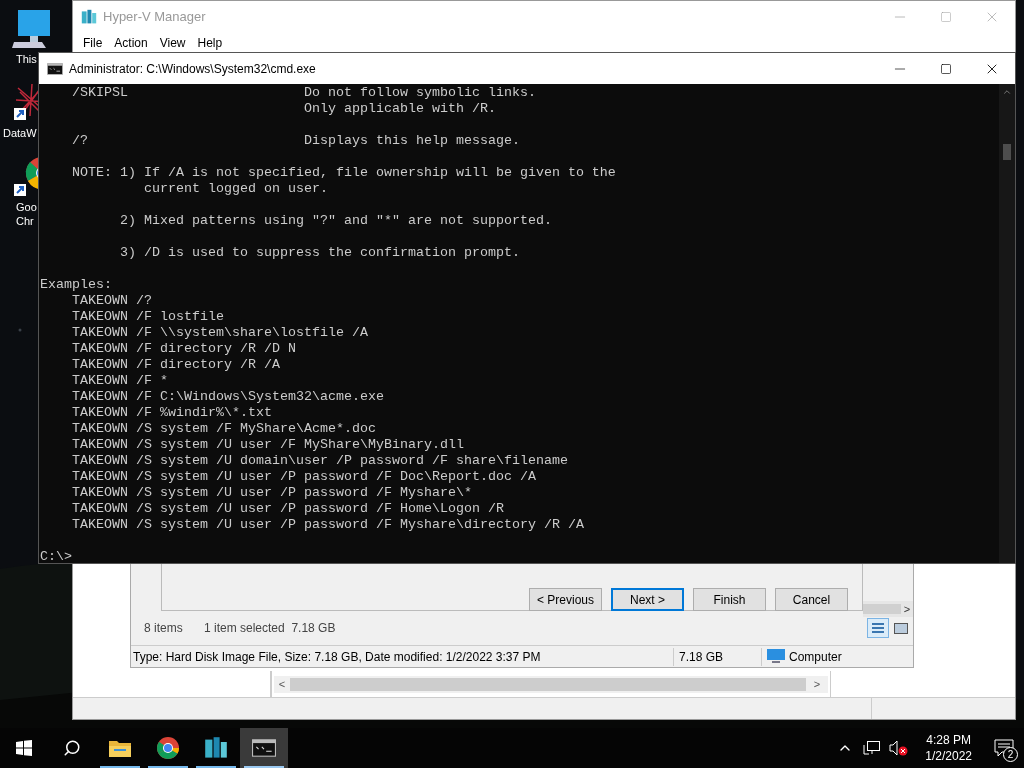 This screenshot has width=1024, height=768. What do you see at coordinates (337, 657) in the screenshot?
I see `status-details: Type: Hard Disk Image File, Size: 7.18 GB, Date modified: 1/2/2022 3:37 PM` at bounding box center [337, 657].